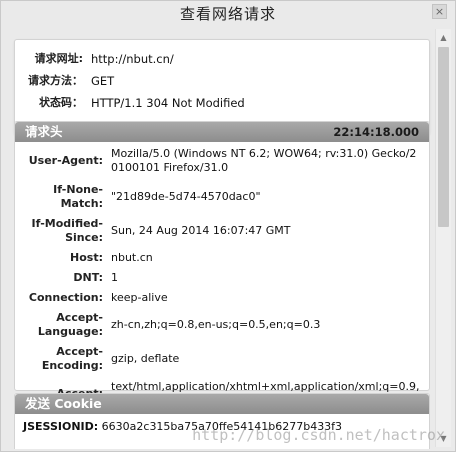  What do you see at coordinates (70, 324) in the screenshot?
I see `header-key: Accept-Language:` at bounding box center [70, 324].